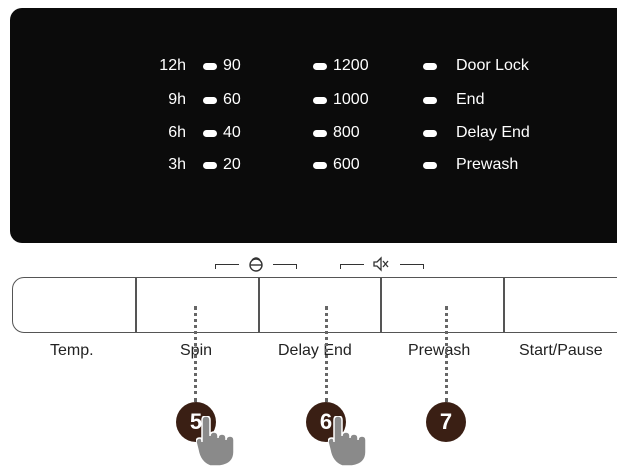 This screenshot has width=617, height=466. Describe the element at coordinates (232, 65) in the screenshot. I see `temp-label-90: 90` at that location.